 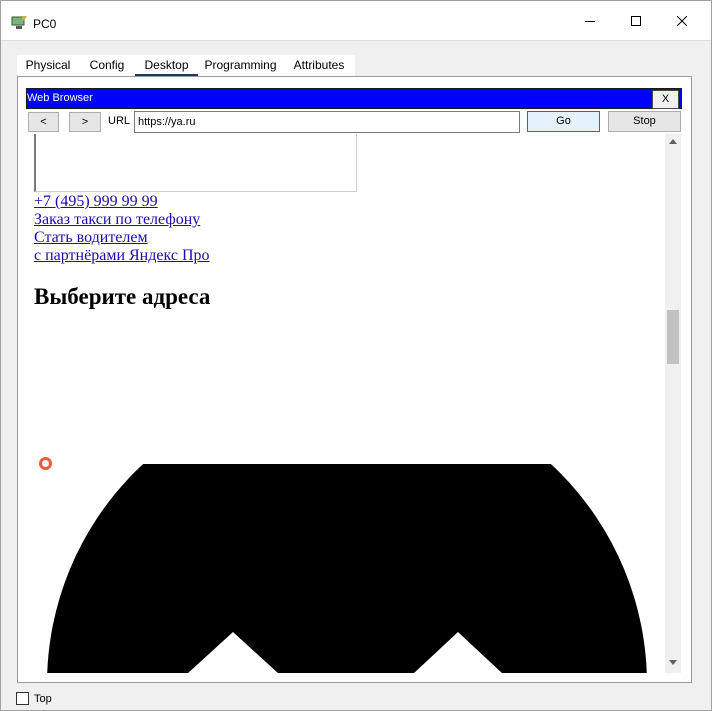 What do you see at coordinates (673, 141) in the screenshot?
I see `scroll-up-arrow-icon` at bounding box center [673, 141].